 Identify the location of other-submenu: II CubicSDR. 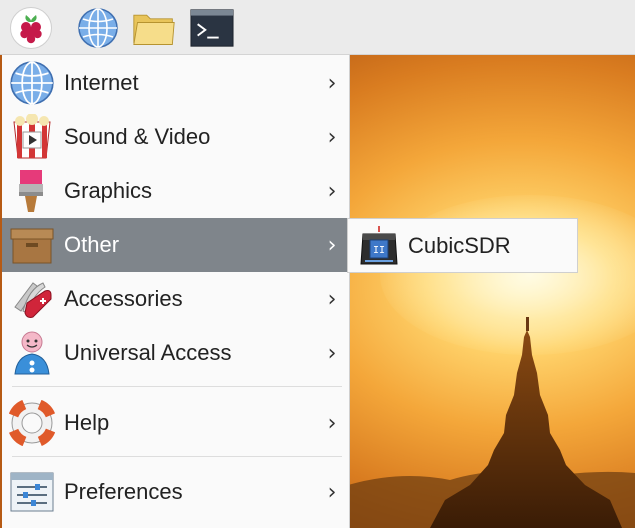
(462, 245).